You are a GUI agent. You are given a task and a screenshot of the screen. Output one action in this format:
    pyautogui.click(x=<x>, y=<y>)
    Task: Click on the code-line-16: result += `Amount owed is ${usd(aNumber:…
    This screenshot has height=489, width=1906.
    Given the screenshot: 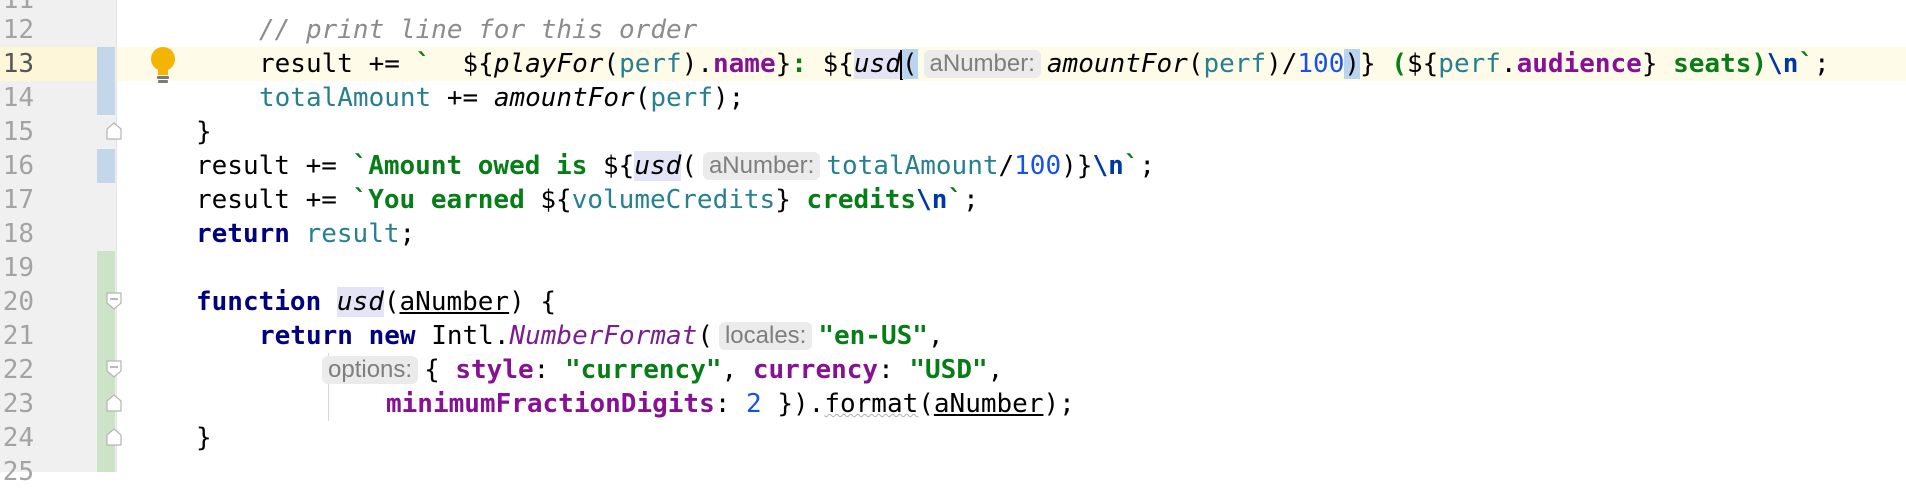 What is the action you would take?
    pyautogui.click(x=675, y=166)
    